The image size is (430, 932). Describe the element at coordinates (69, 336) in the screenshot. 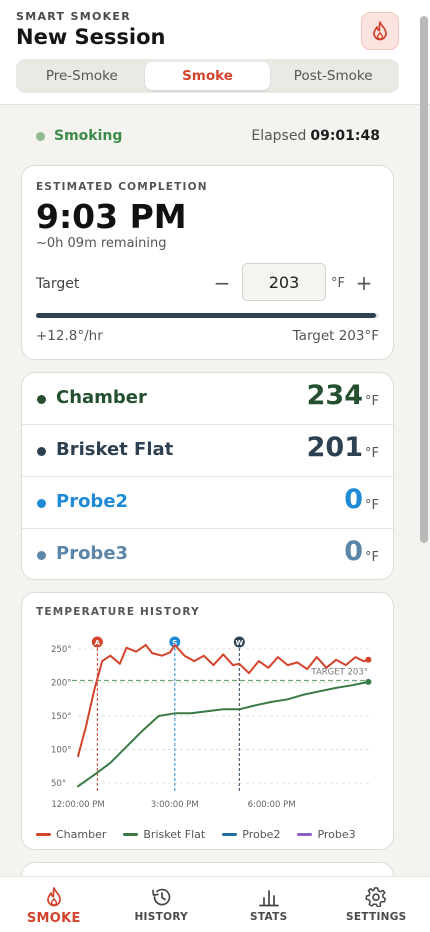

I see `rise-rate: +12.8°/hr` at that location.